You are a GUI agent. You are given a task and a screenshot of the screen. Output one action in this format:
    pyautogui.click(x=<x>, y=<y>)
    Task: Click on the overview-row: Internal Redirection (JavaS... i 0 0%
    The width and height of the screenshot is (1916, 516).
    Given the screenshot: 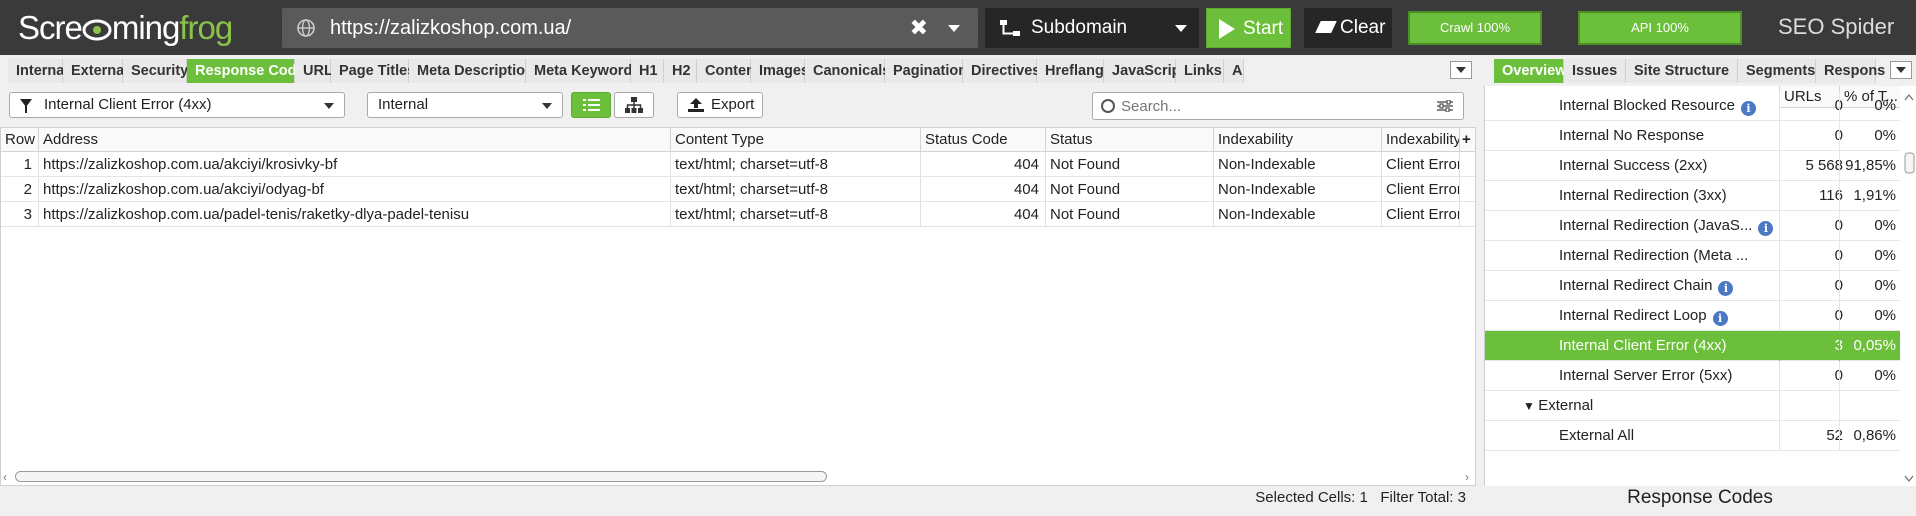 What is the action you would take?
    pyautogui.click(x=1692, y=226)
    